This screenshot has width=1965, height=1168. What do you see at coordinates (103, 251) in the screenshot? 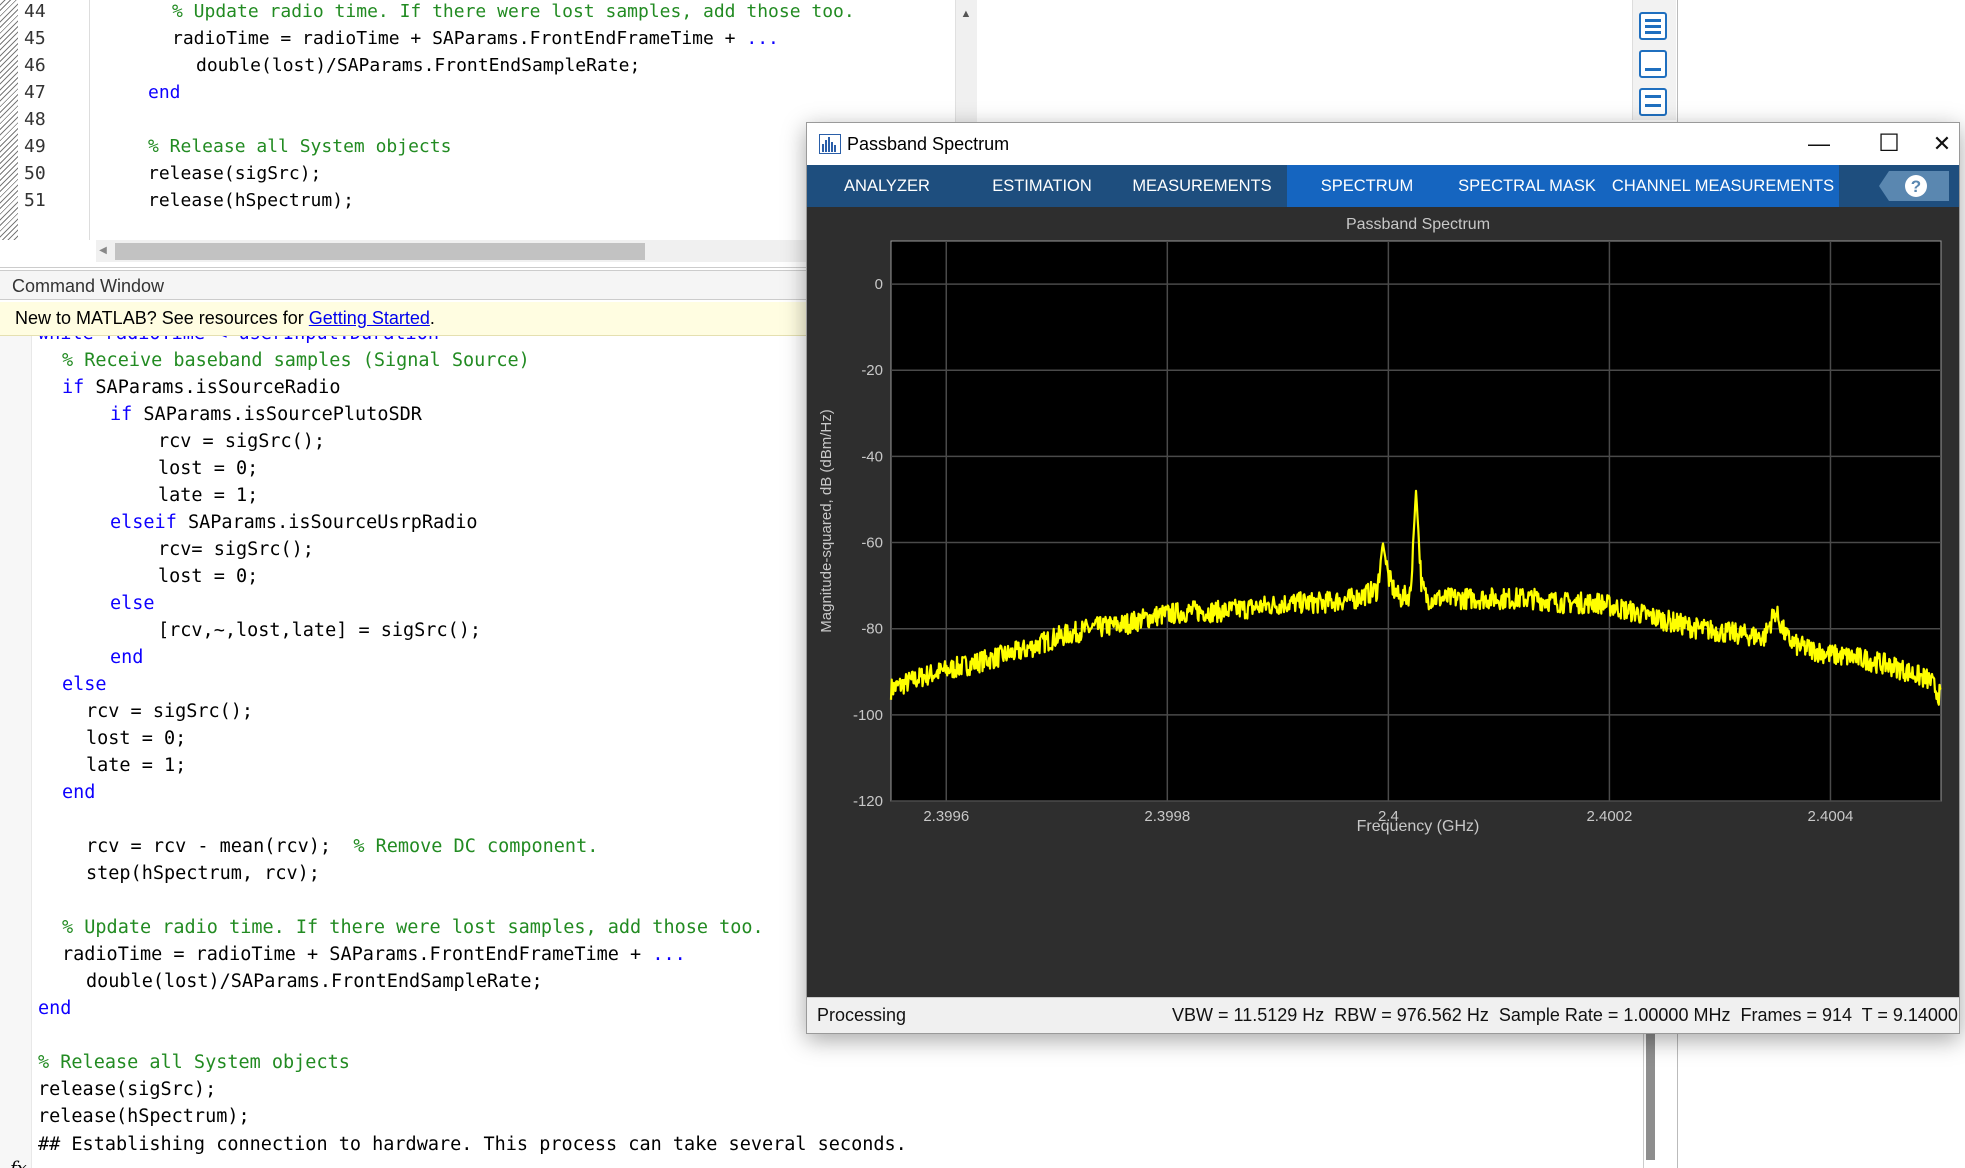
I see `scroll-left-arrow-icon: ◀` at bounding box center [103, 251].